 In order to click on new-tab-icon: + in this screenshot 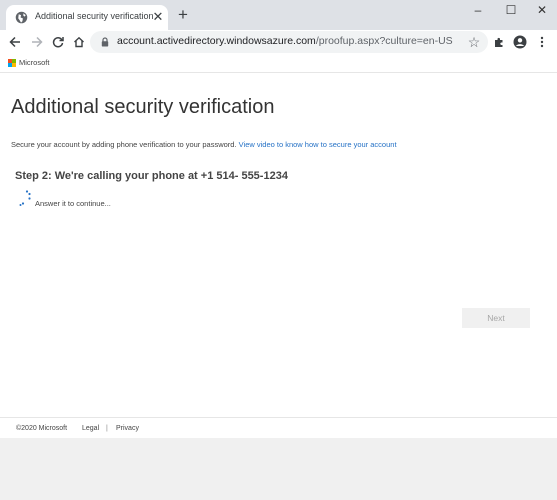, I will do `click(183, 15)`.